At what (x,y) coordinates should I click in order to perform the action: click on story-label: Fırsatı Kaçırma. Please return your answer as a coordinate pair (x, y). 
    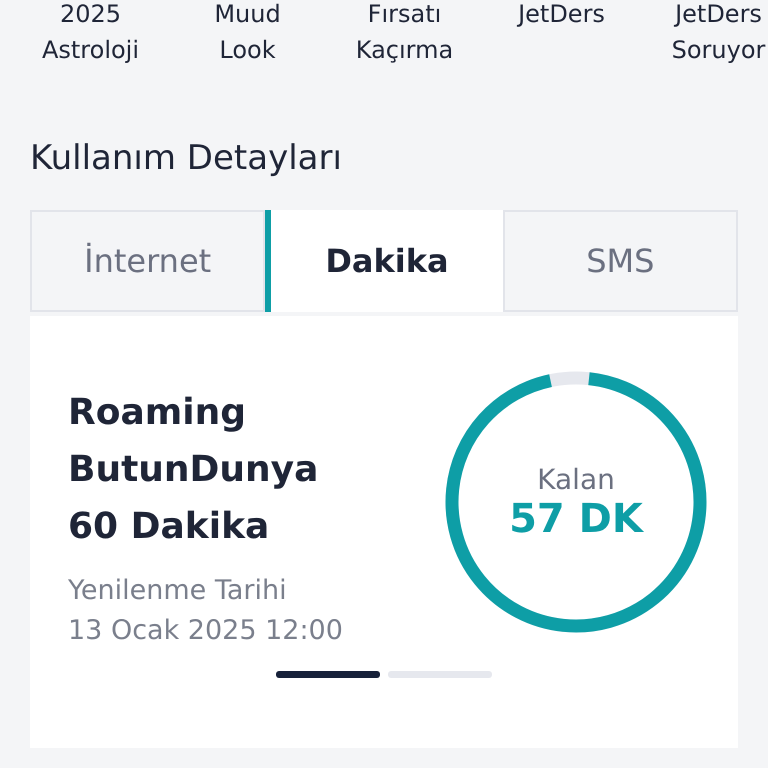
    Looking at the image, I should click on (405, 34).